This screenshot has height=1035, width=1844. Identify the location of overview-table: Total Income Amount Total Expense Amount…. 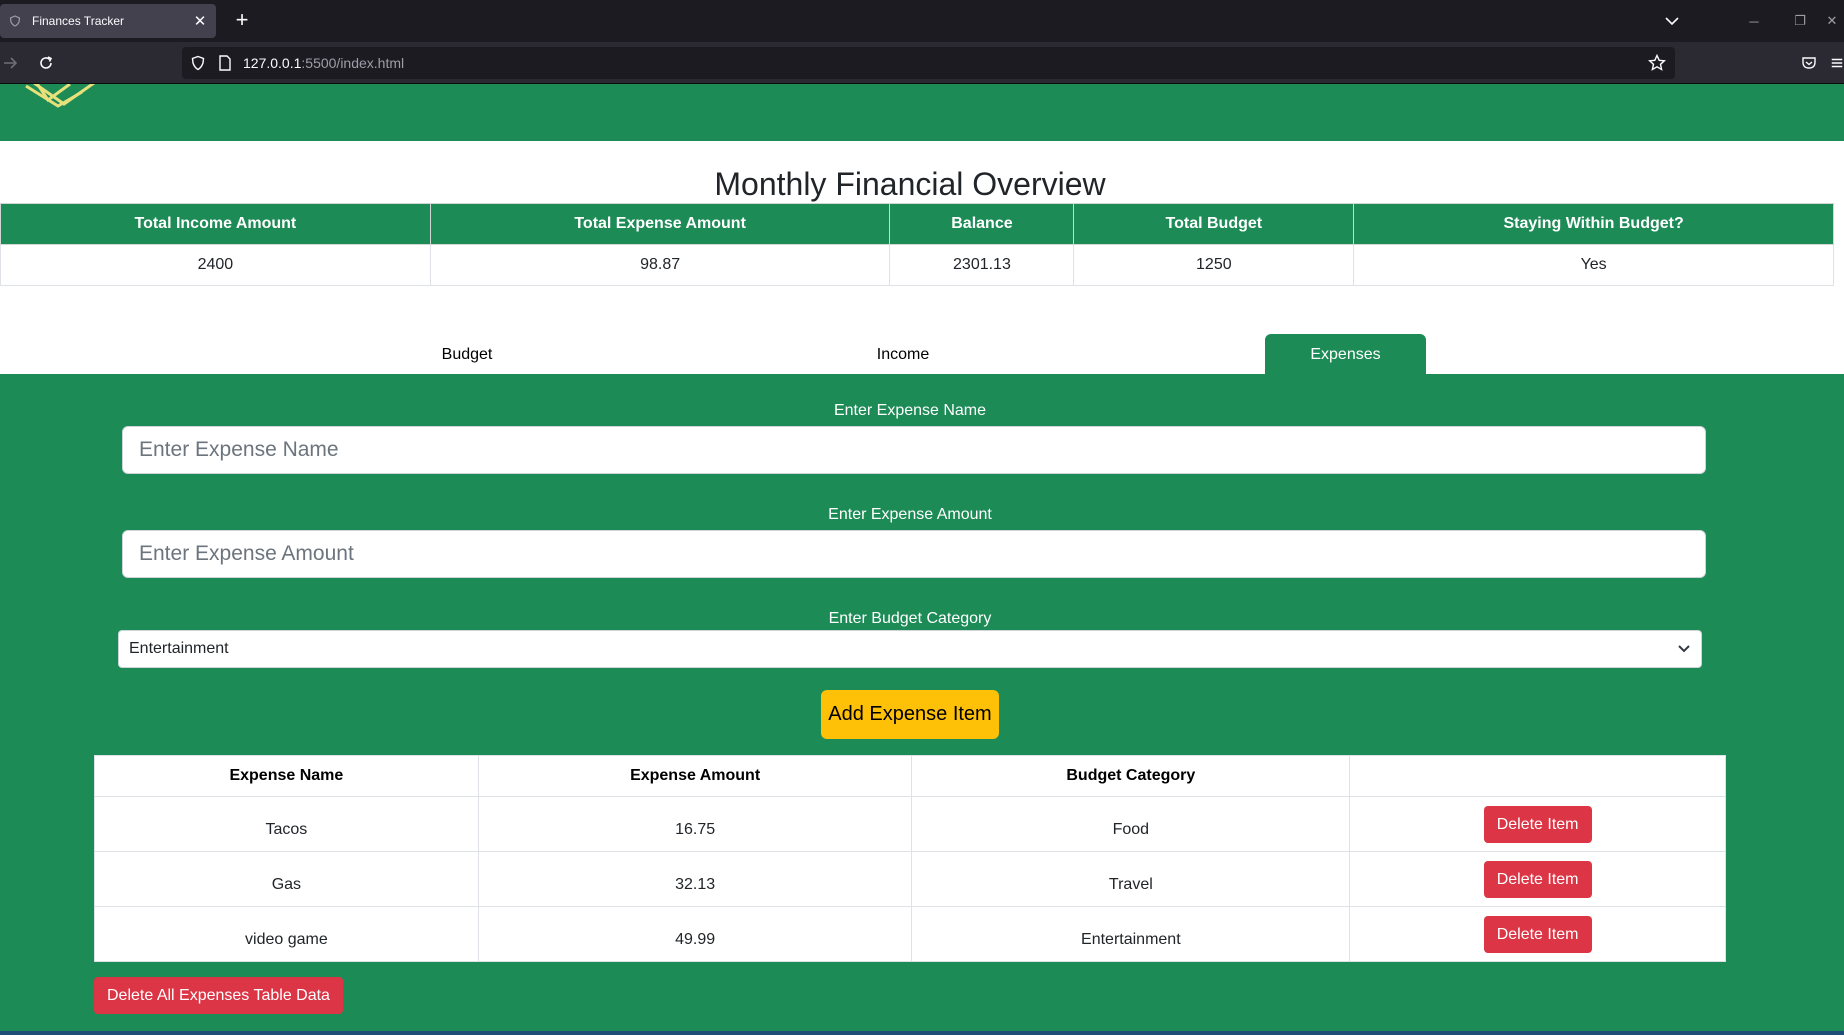
(917, 244).